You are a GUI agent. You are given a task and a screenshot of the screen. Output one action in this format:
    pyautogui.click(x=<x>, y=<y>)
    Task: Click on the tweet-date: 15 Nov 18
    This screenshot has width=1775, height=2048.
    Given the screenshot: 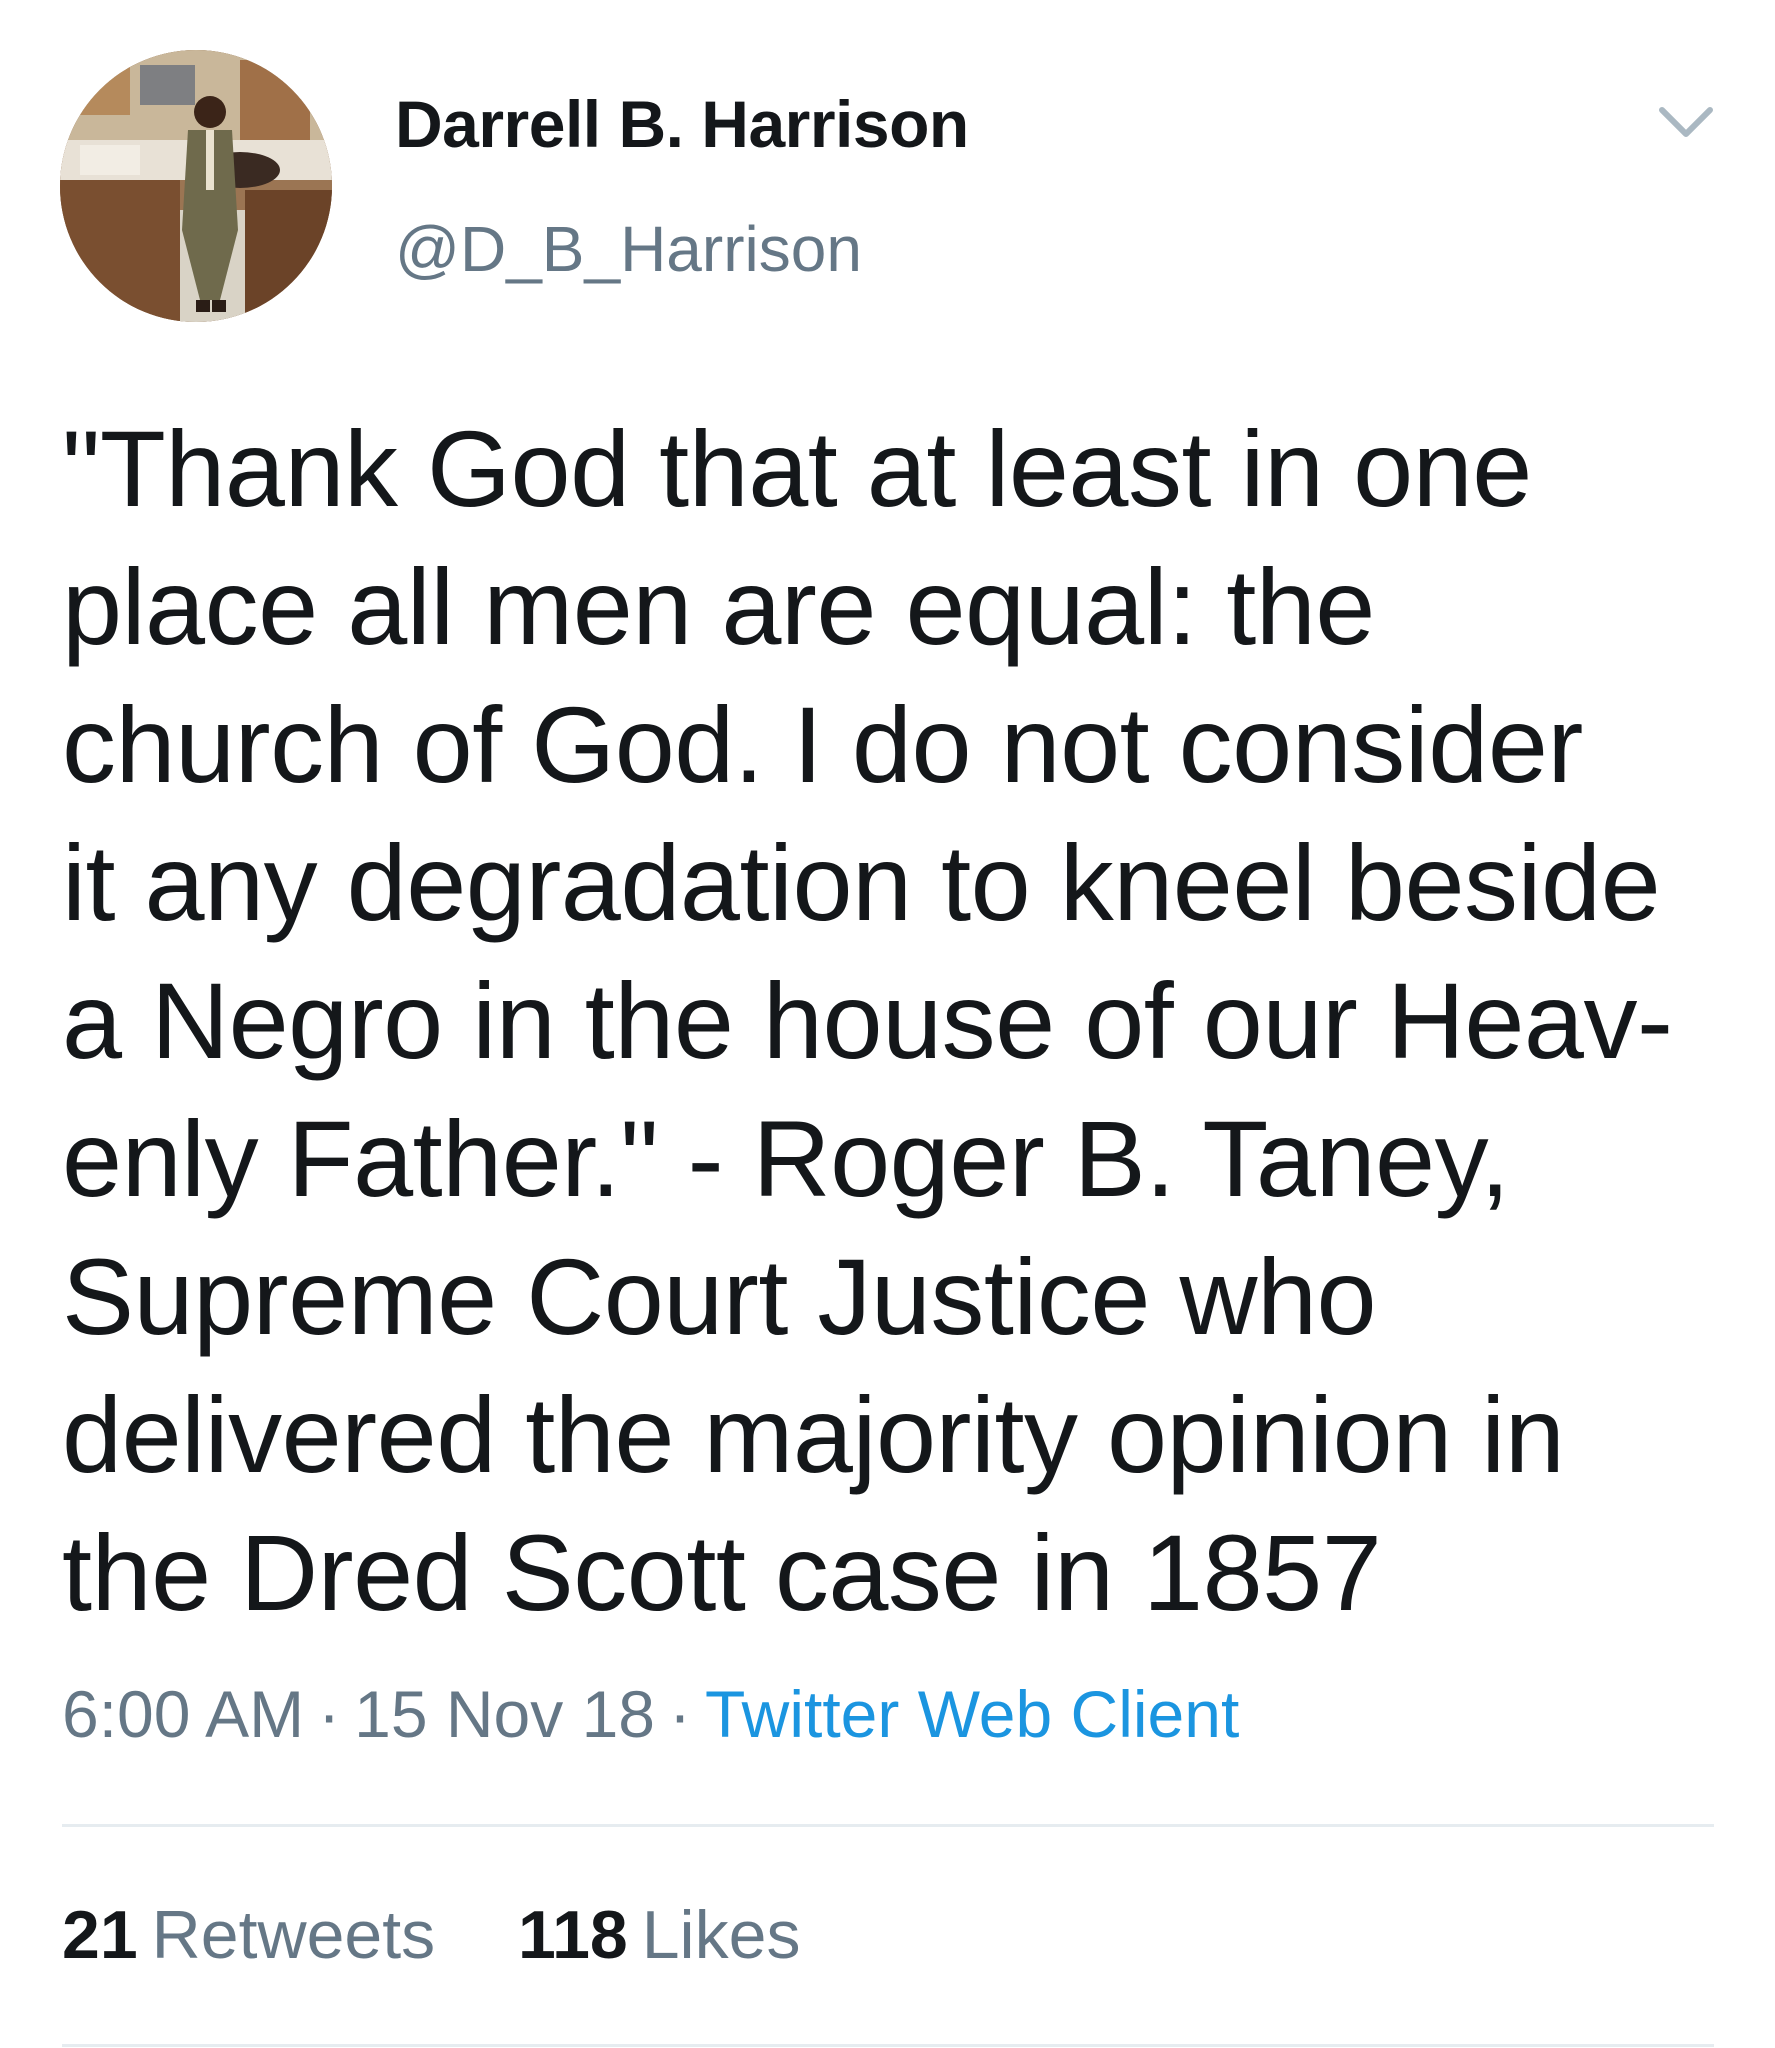 What is the action you would take?
    pyautogui.click(x=504, y=1714)
    